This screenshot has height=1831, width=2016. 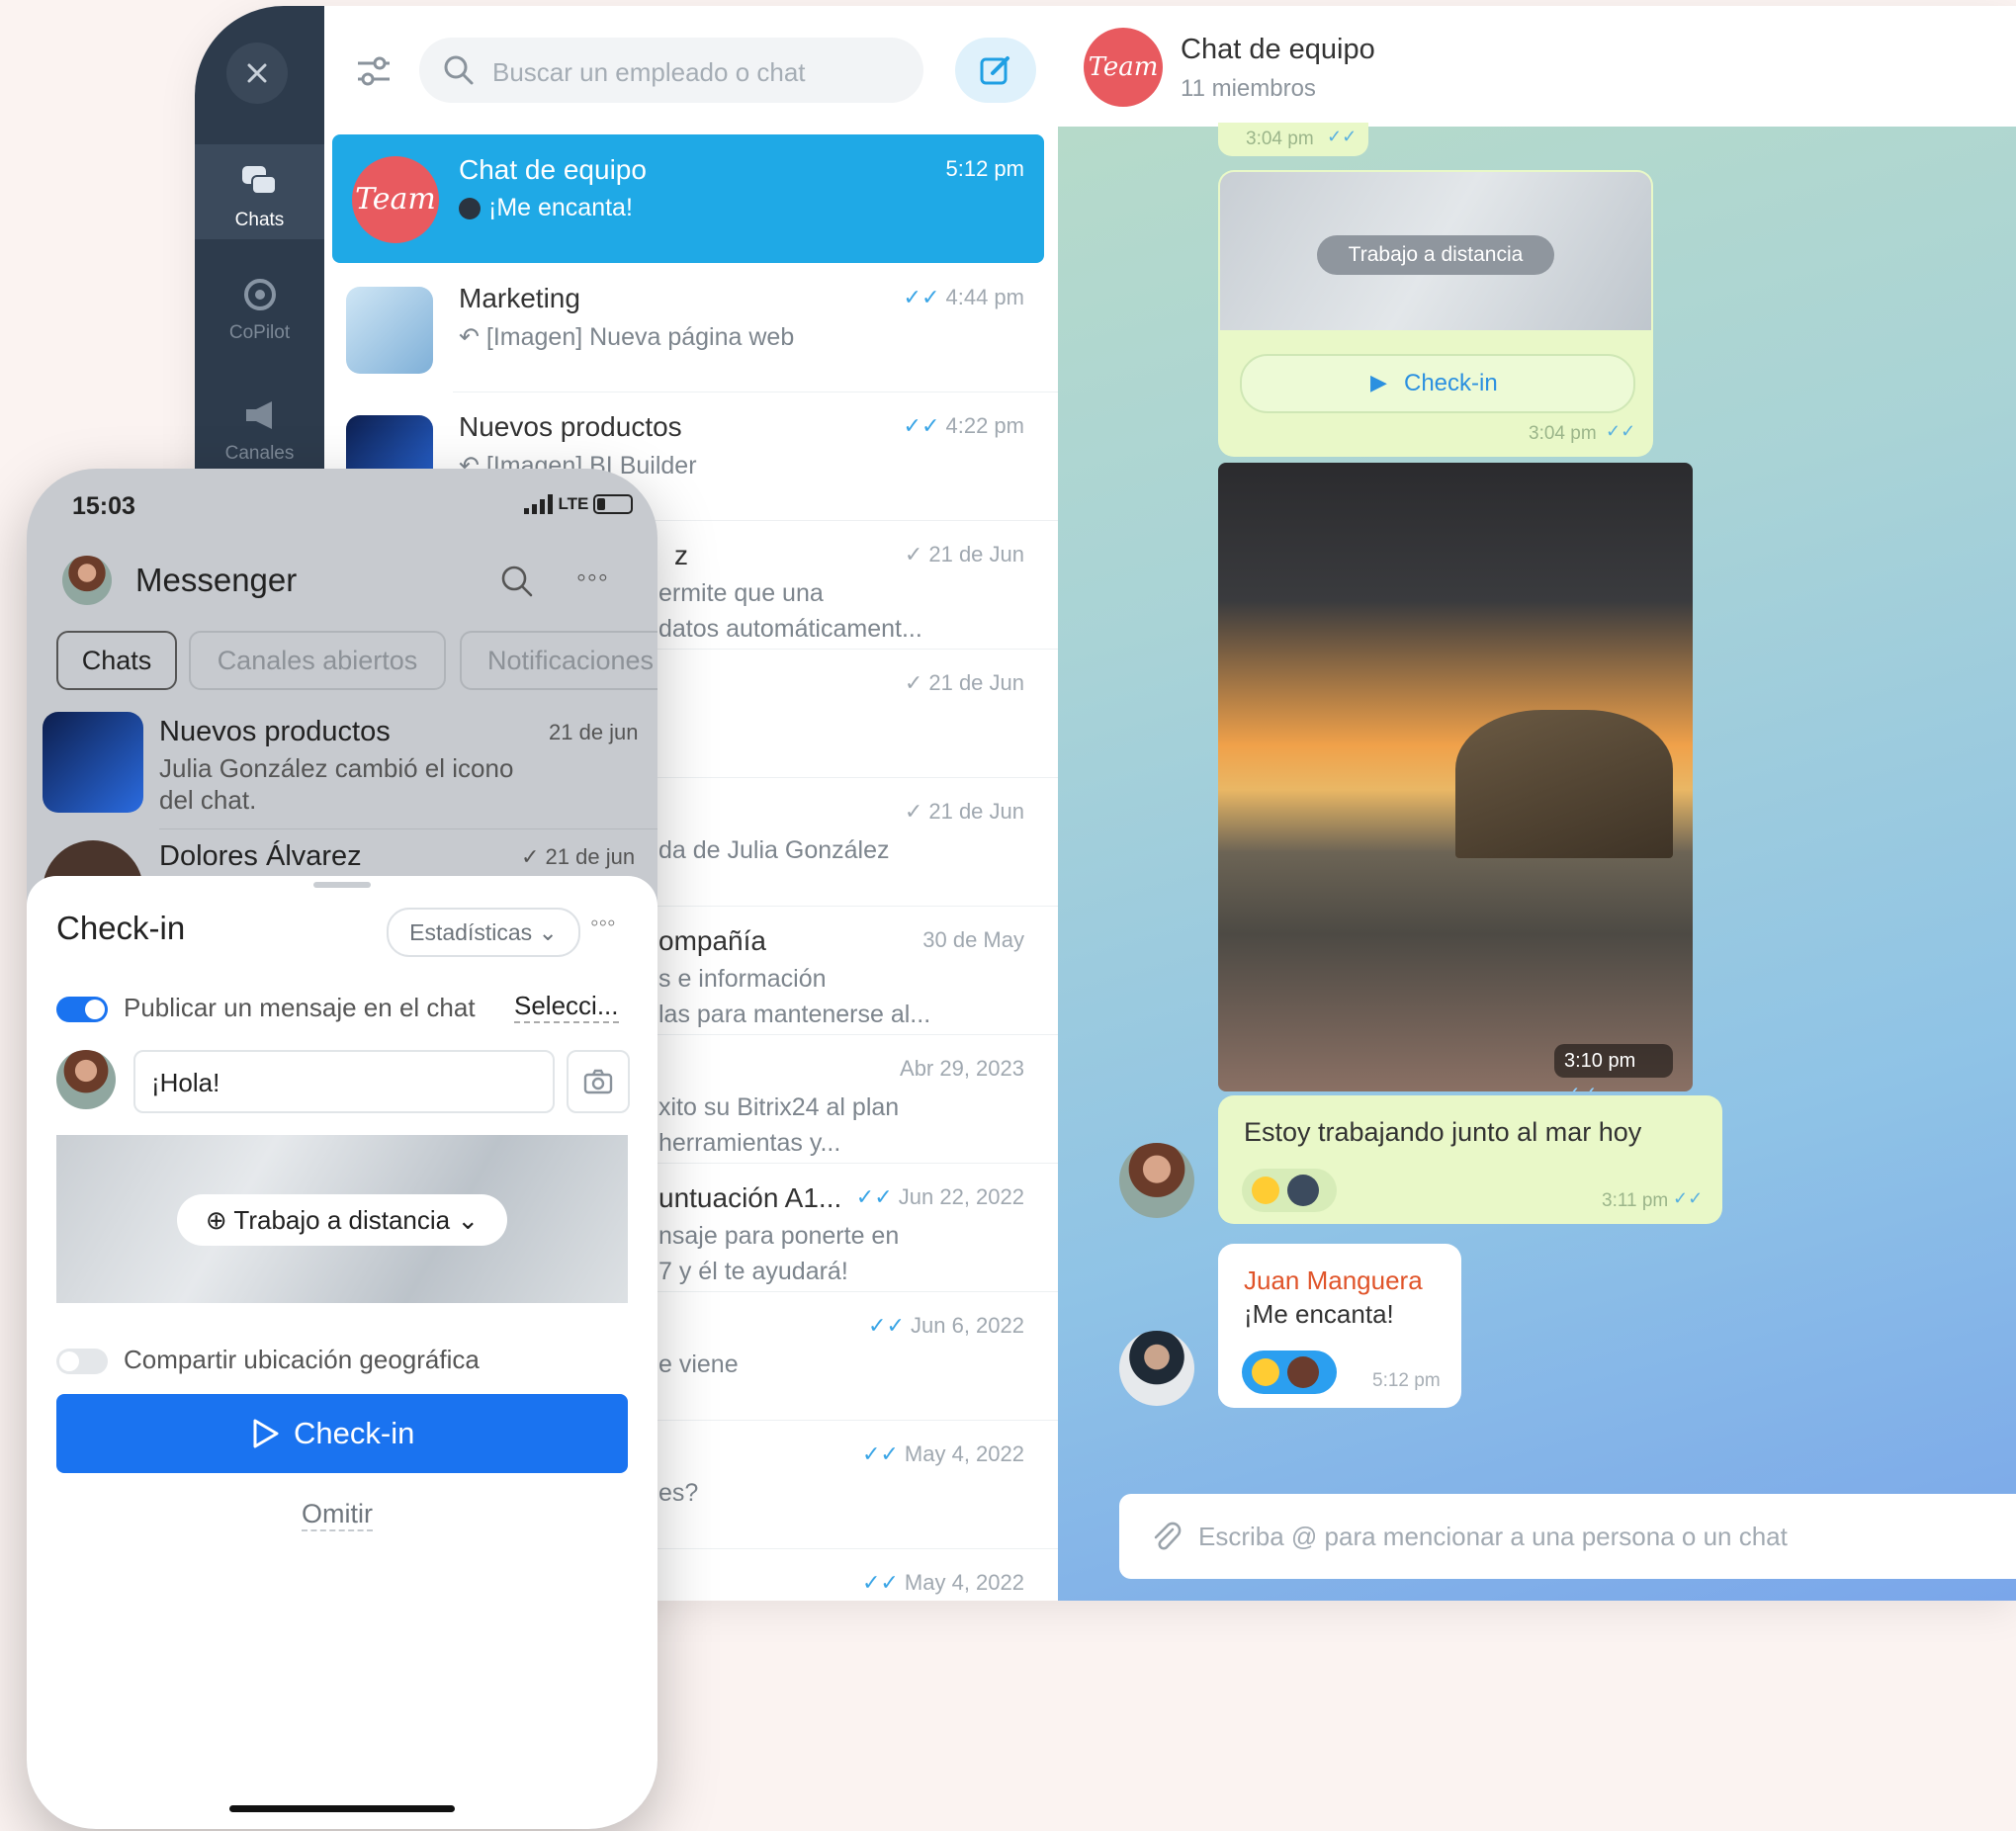 I want to click on skip-link: Omitir, so click(x=337, y=1515).